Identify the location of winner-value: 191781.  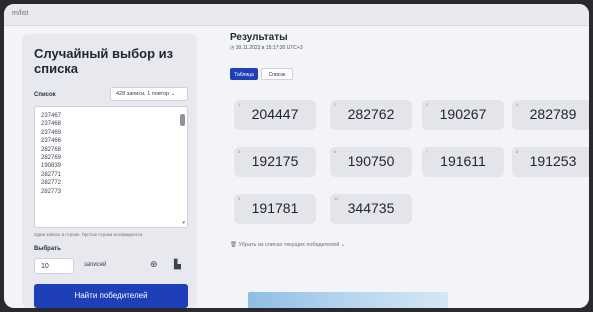
(275, 208).